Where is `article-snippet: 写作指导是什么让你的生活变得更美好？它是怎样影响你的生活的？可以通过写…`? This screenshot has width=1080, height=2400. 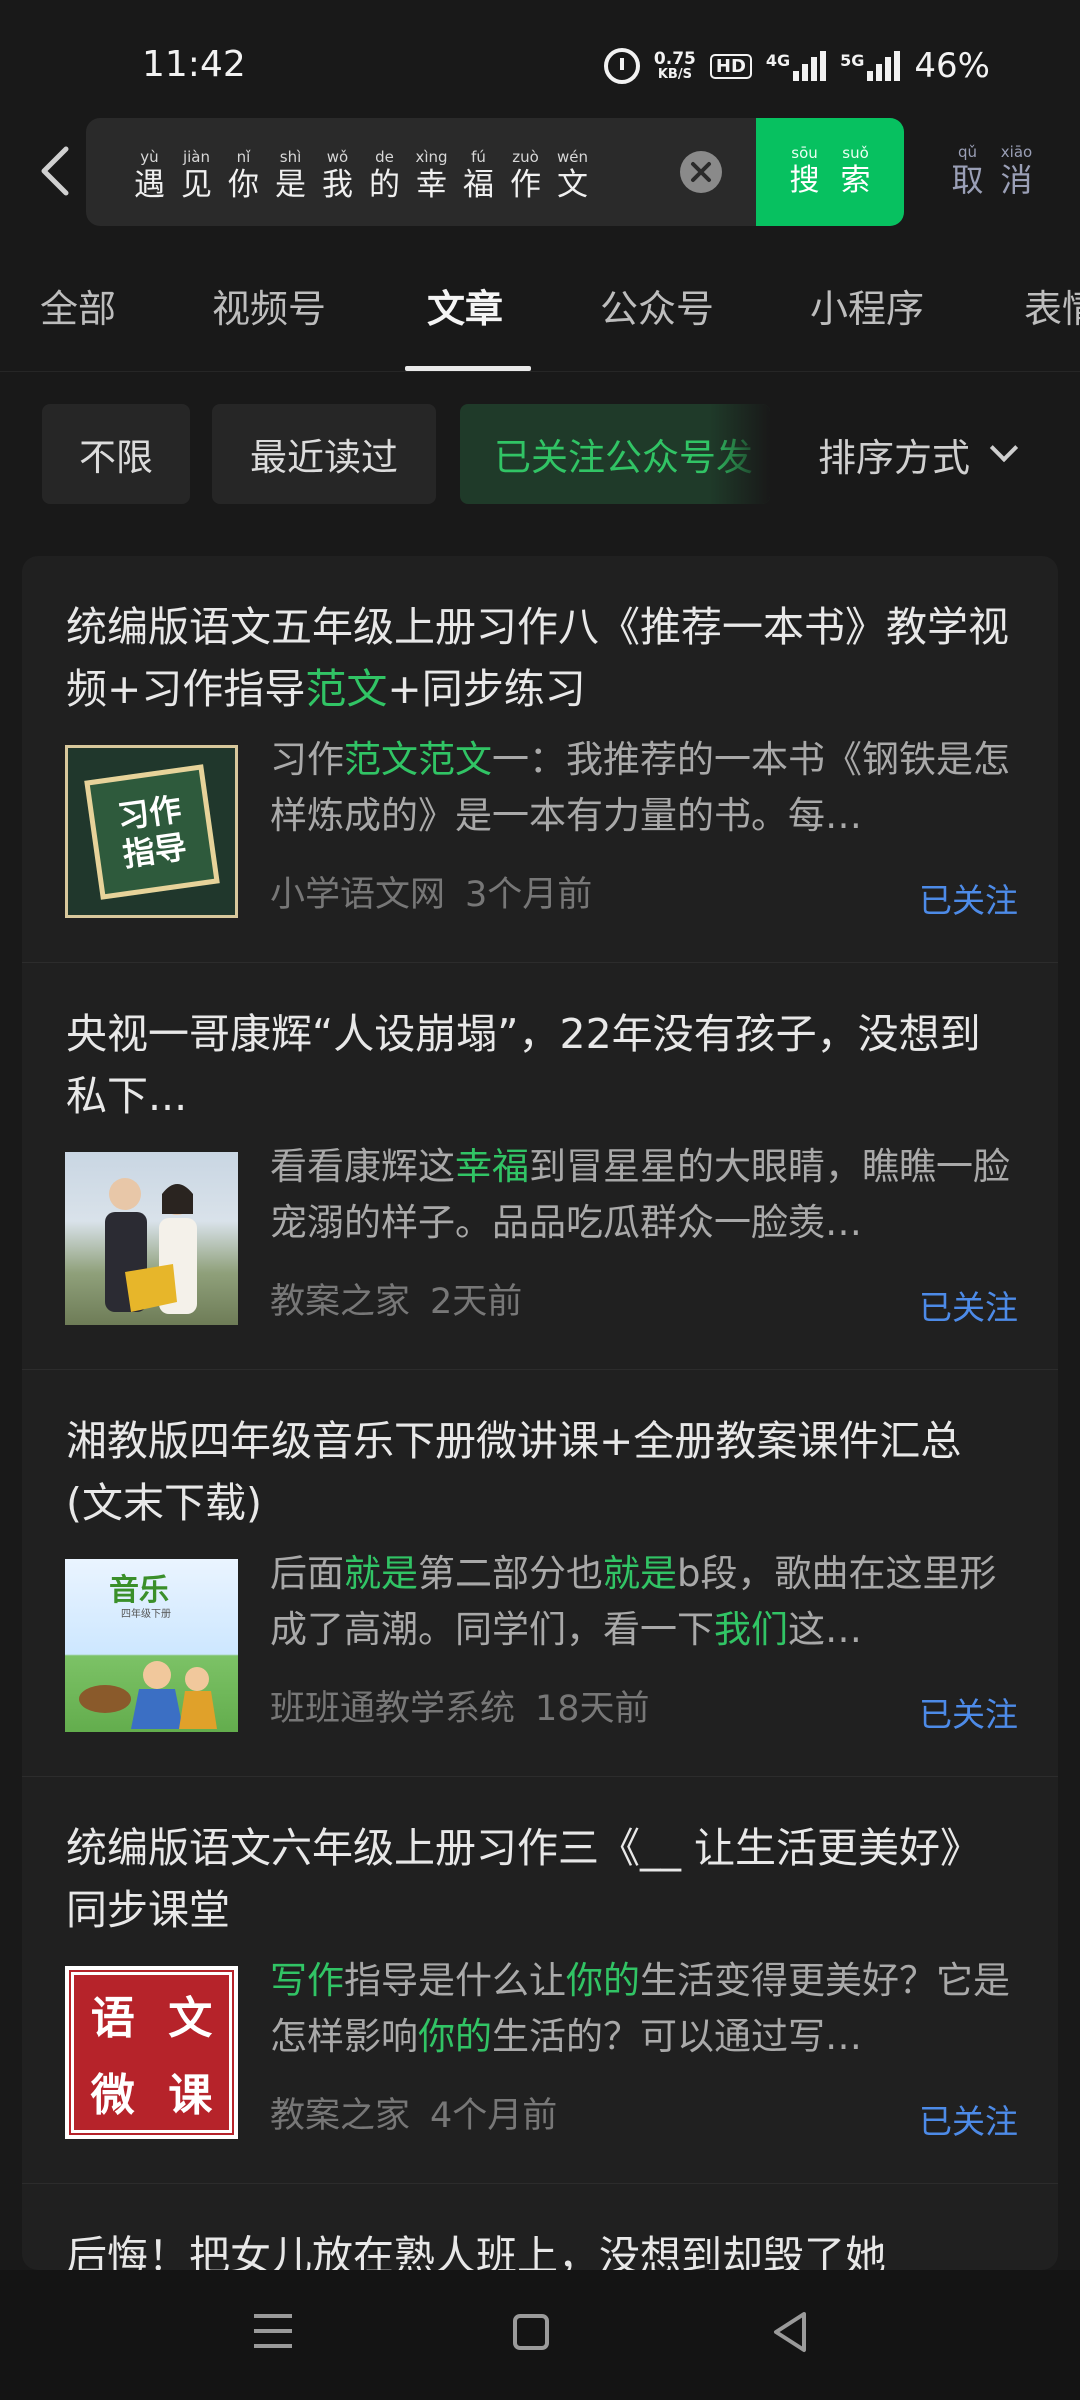
article-snippet: 写作指导是什么让你的生活变得更美好？它是怎样影响你的生活的？可以通过写… is located at coordinates (640, 2008).